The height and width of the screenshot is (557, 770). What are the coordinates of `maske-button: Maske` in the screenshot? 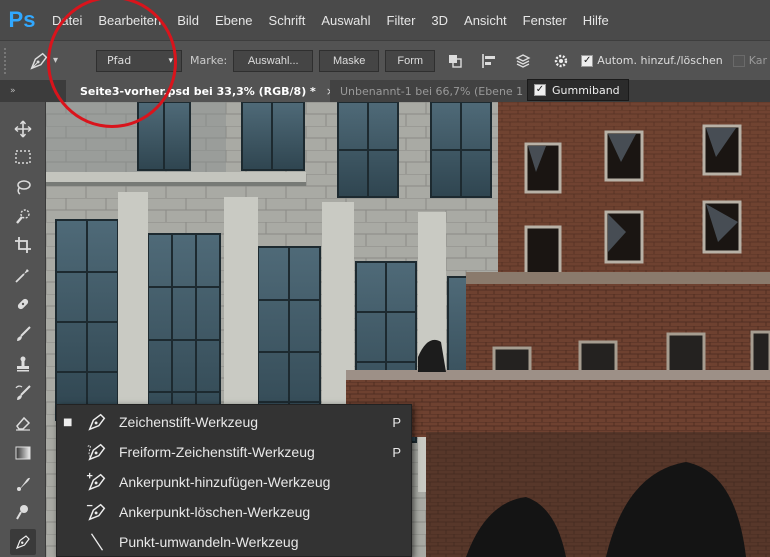 It's located at (349, 60).